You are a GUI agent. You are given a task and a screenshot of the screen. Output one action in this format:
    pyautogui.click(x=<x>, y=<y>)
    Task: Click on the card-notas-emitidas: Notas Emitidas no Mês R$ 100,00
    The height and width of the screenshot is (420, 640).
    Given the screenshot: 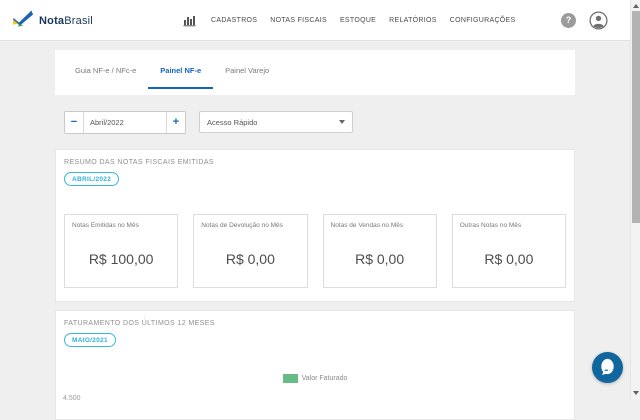 What is the action you would take?
    pyautogui.click(x=121, y=251)
    